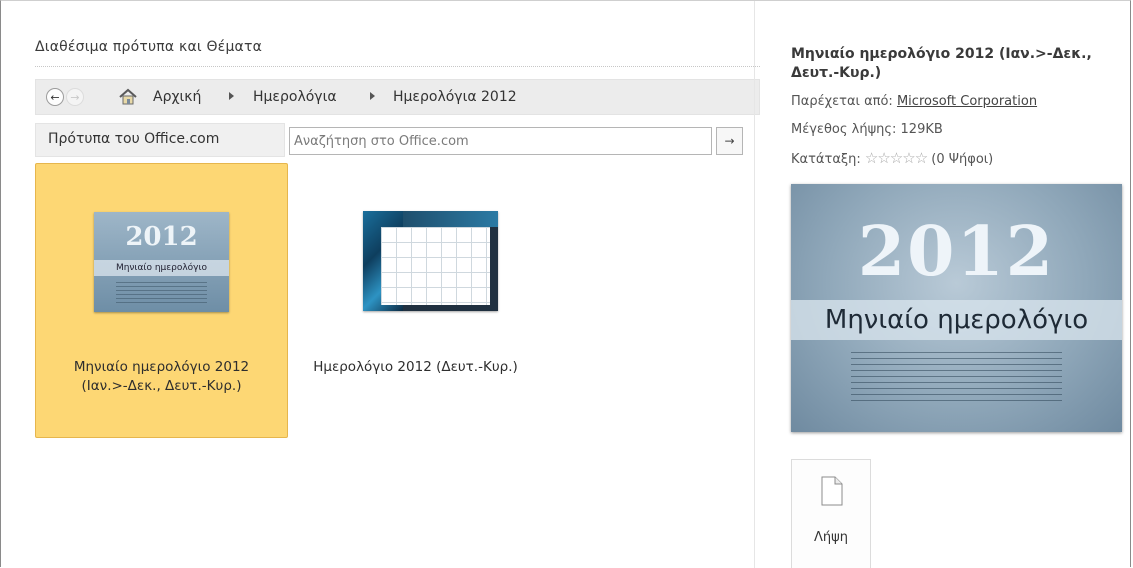 The image size is (1133, 568). I want to click on provided-by-label: Παρέχεται από:, so click(842, 101).